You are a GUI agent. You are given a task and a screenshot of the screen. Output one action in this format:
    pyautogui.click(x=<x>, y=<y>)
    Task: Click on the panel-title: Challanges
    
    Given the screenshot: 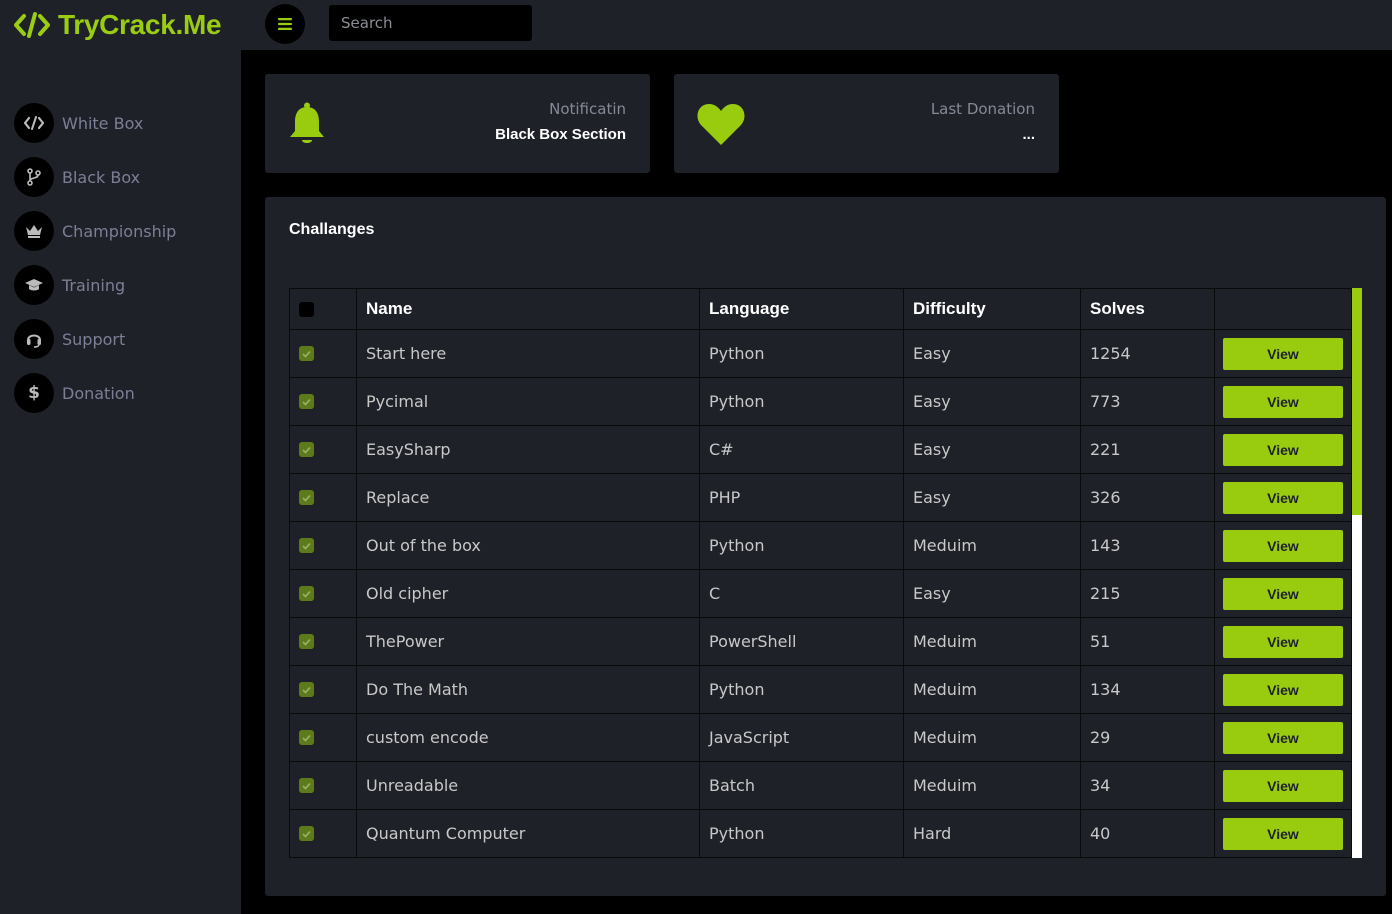 What is the action you would take?
    pyautogui.click(x=332, y=229)
    